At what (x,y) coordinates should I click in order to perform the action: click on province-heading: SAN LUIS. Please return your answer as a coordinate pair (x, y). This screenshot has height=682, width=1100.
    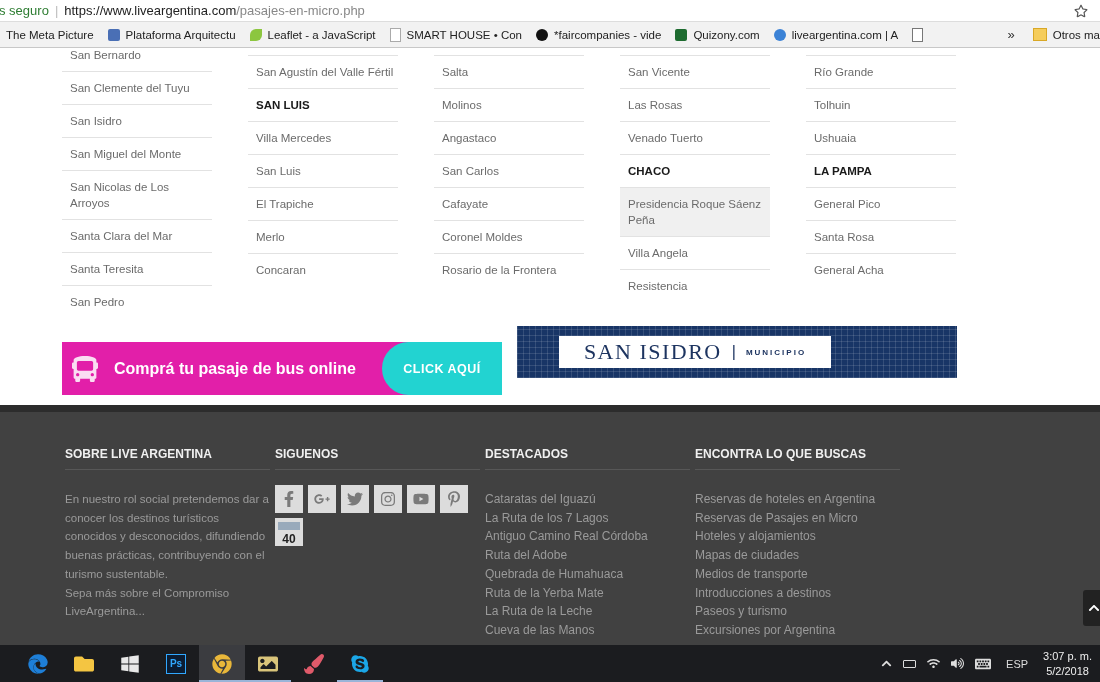
    Looking at the image, I should click on (323, 104).